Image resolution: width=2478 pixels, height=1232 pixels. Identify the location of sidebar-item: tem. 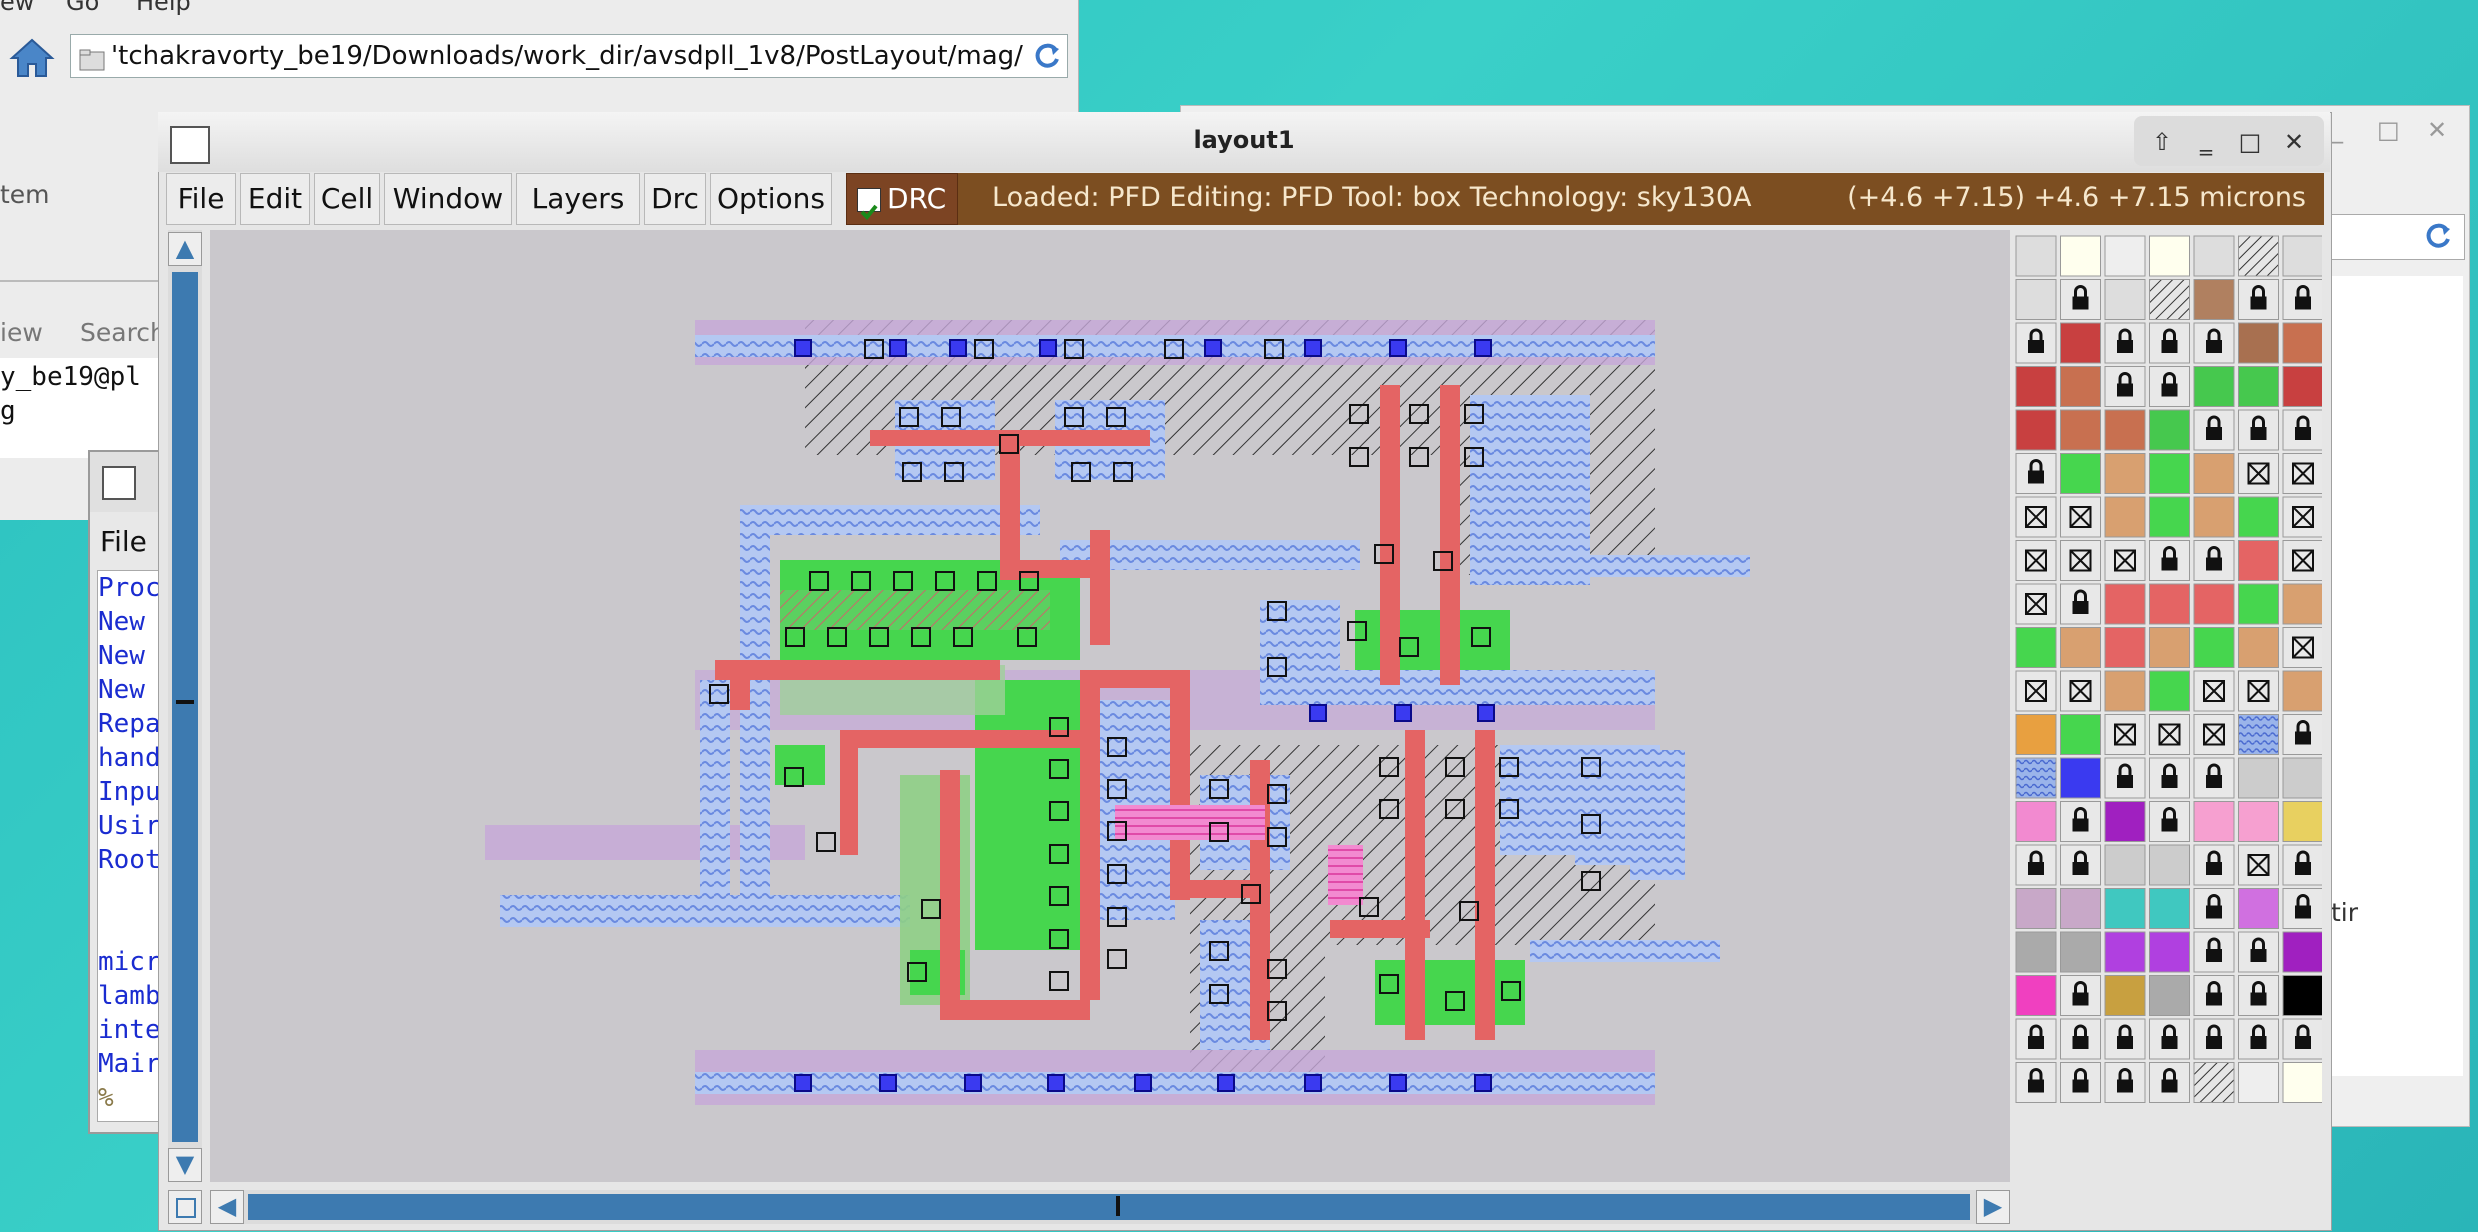
(25, 194).